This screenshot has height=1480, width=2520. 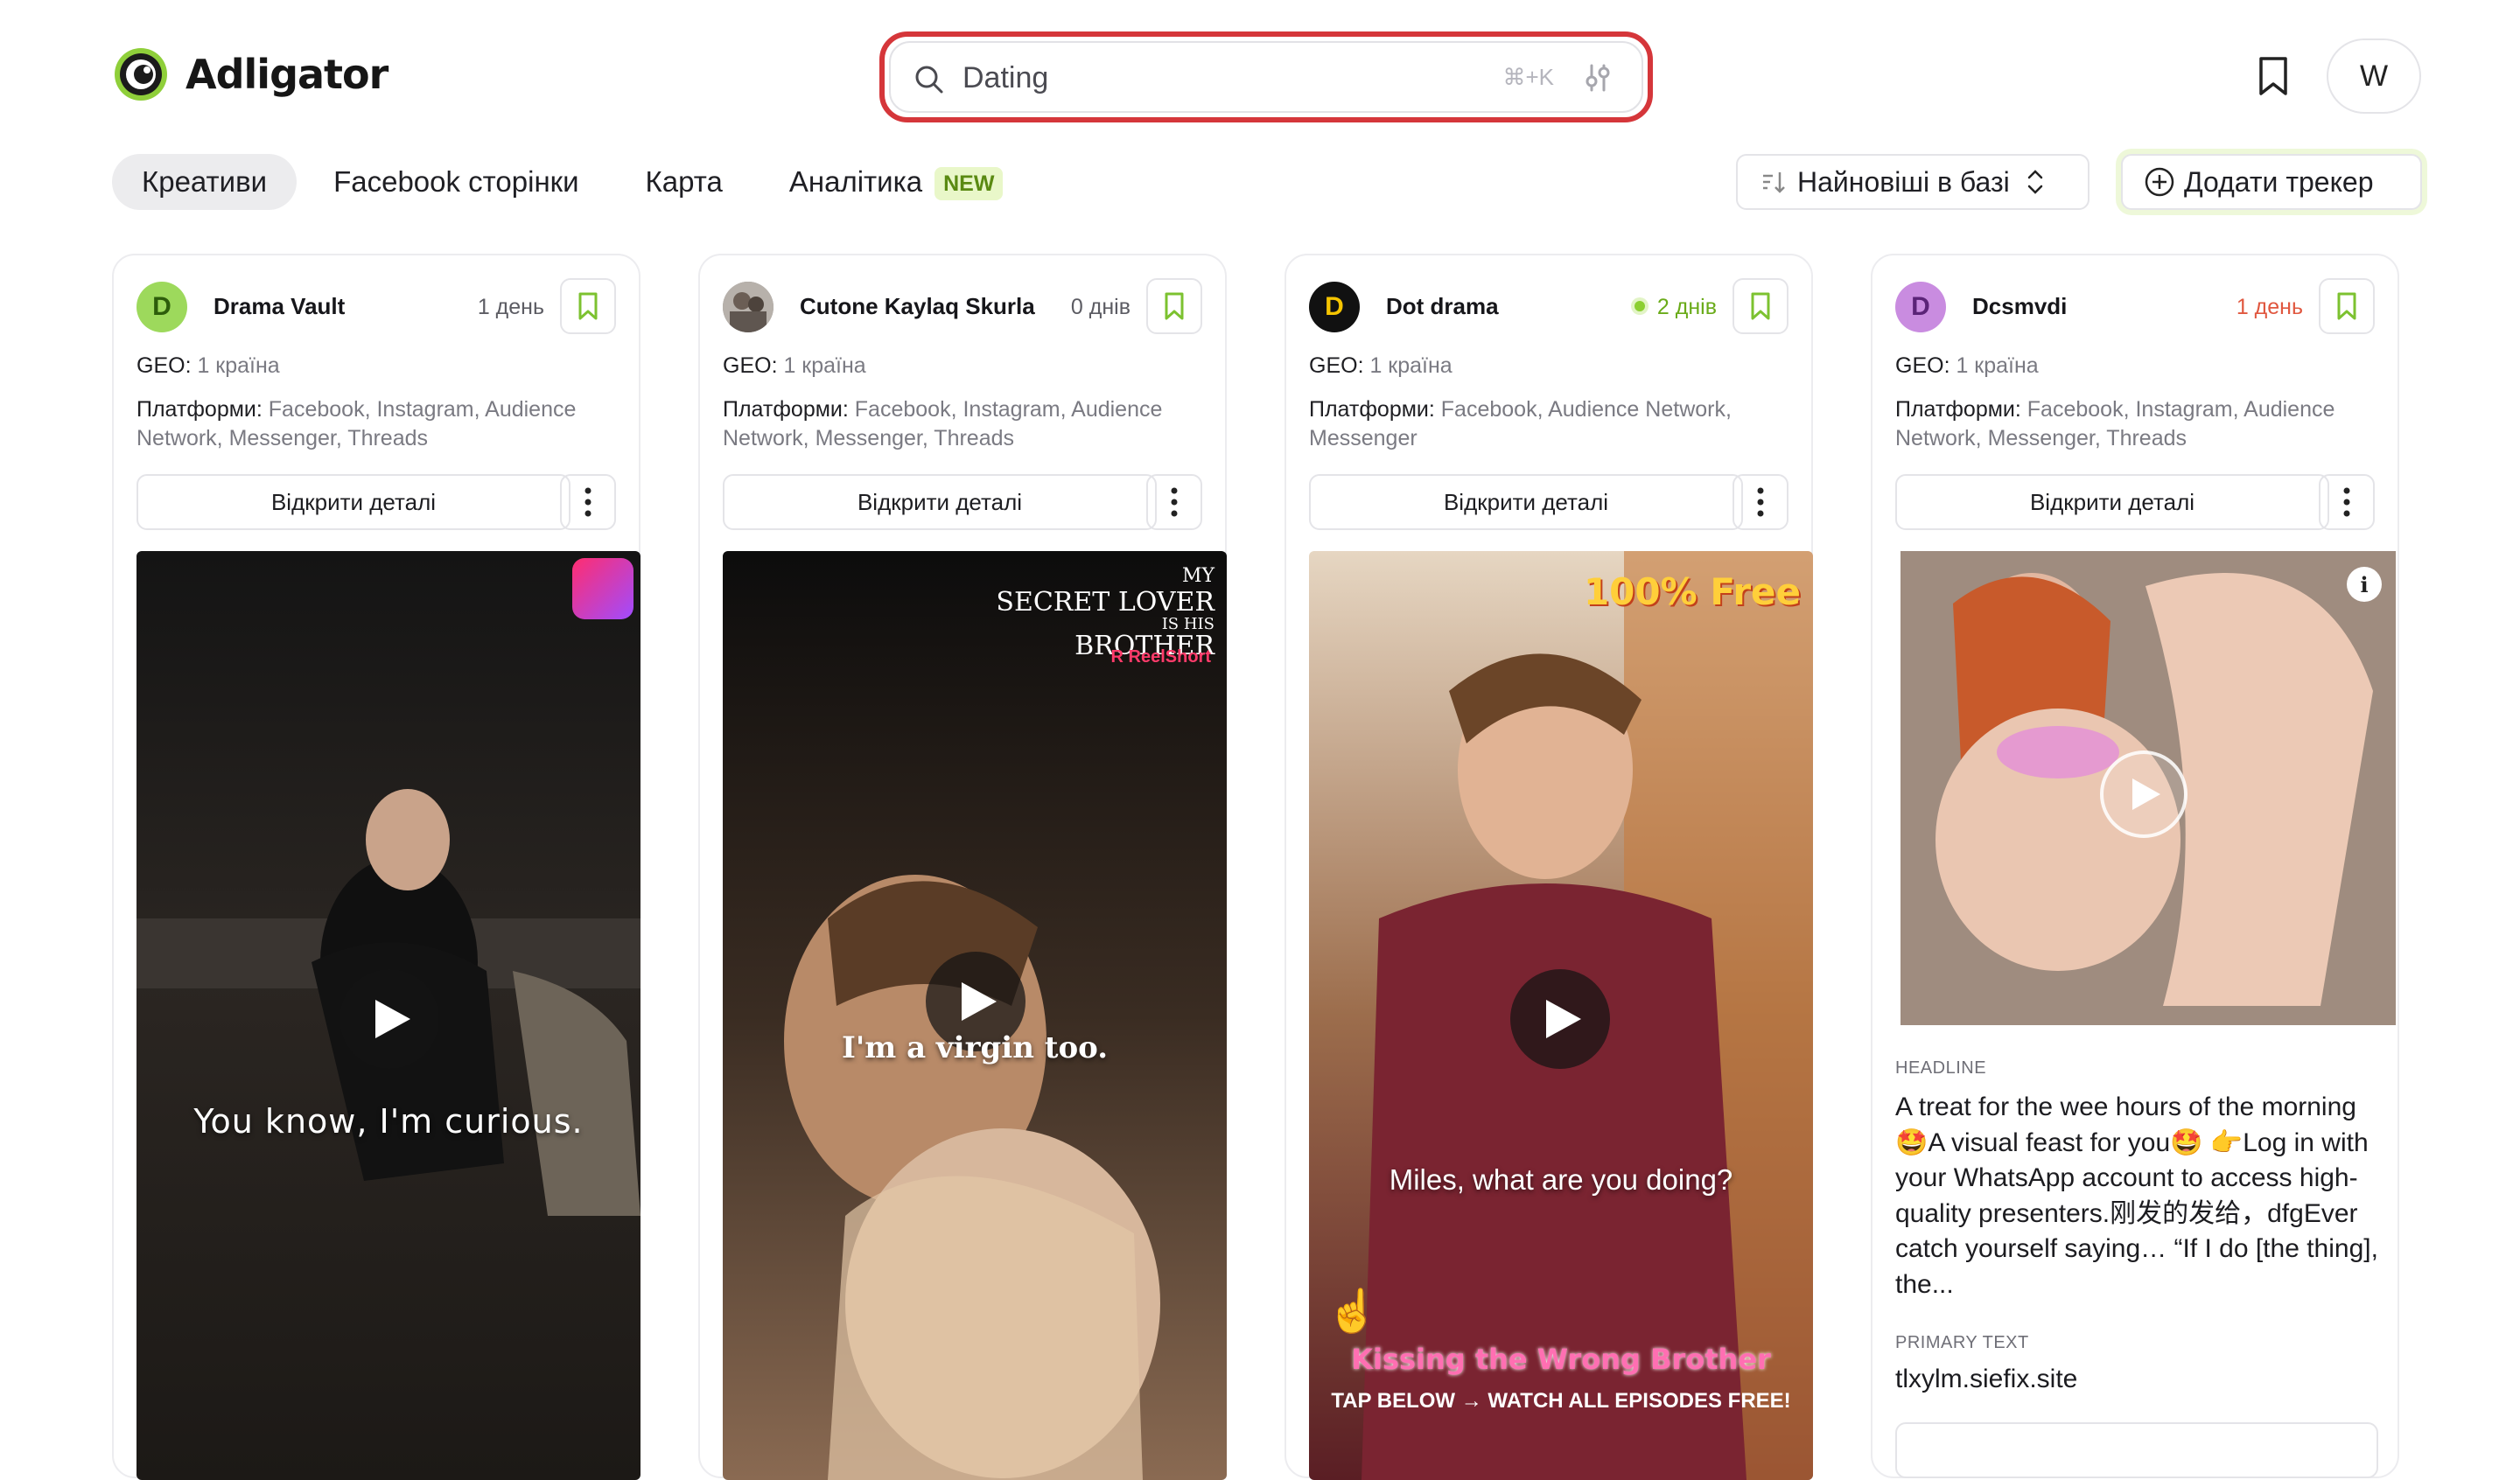 What do you see at coordinates (917, 307) in the screenshot?
I see `page-name: Cutone Kaylaq Skurla` at bounding box center [917, 307].